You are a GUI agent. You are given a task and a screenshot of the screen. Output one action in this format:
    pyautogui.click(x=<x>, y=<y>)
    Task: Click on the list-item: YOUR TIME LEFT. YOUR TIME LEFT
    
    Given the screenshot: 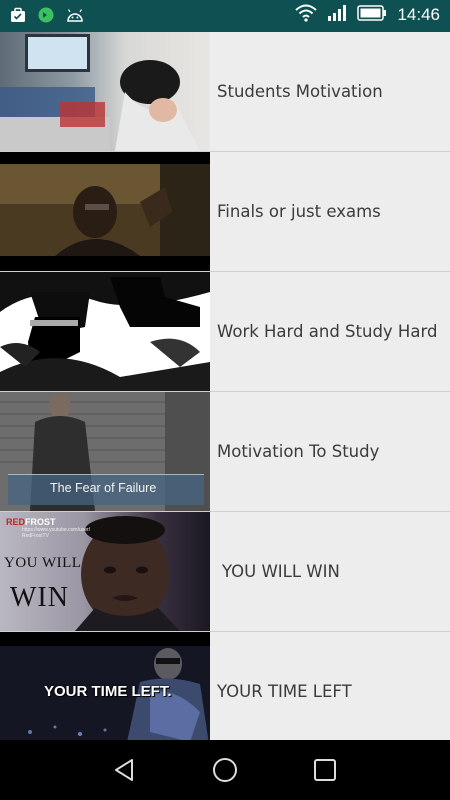 What is the action you would take?
    pyautogui.click(x=225, y=686)
    